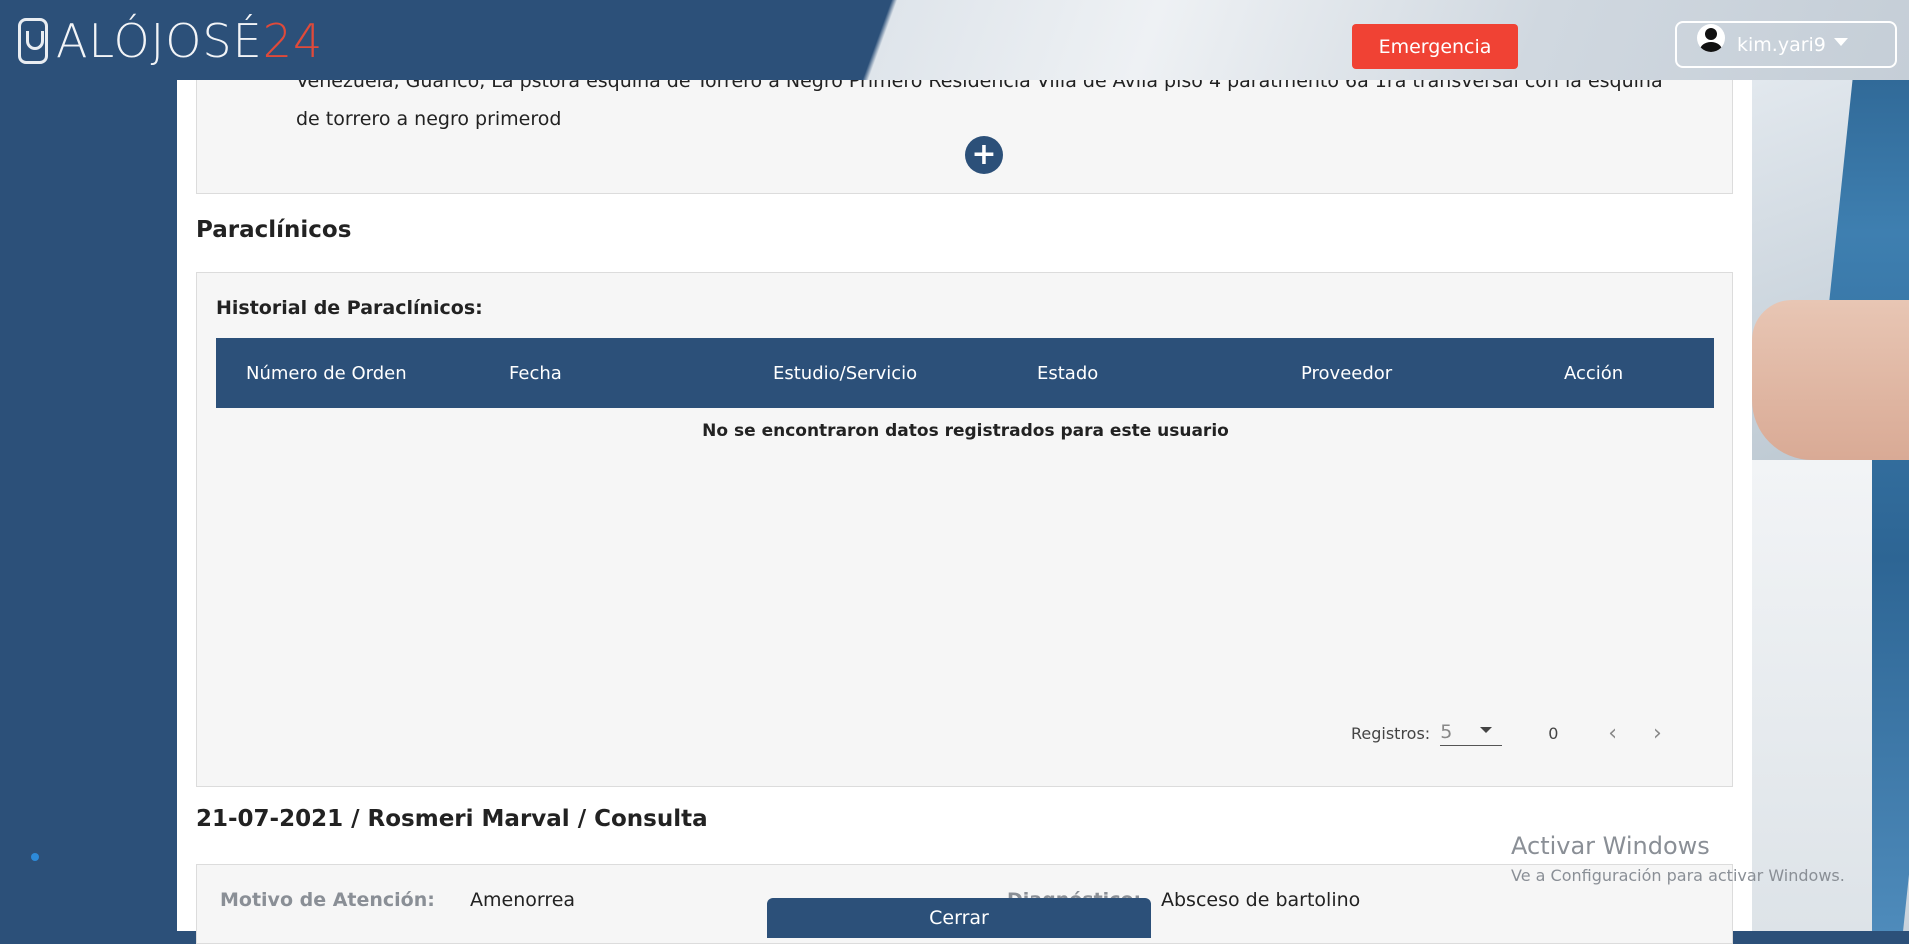  Describe the element at coordinates (452, 819) in the screenshot. I see `consulta-title: 21-07-2021 / Rosmeri Marval / Consulta` at that location.